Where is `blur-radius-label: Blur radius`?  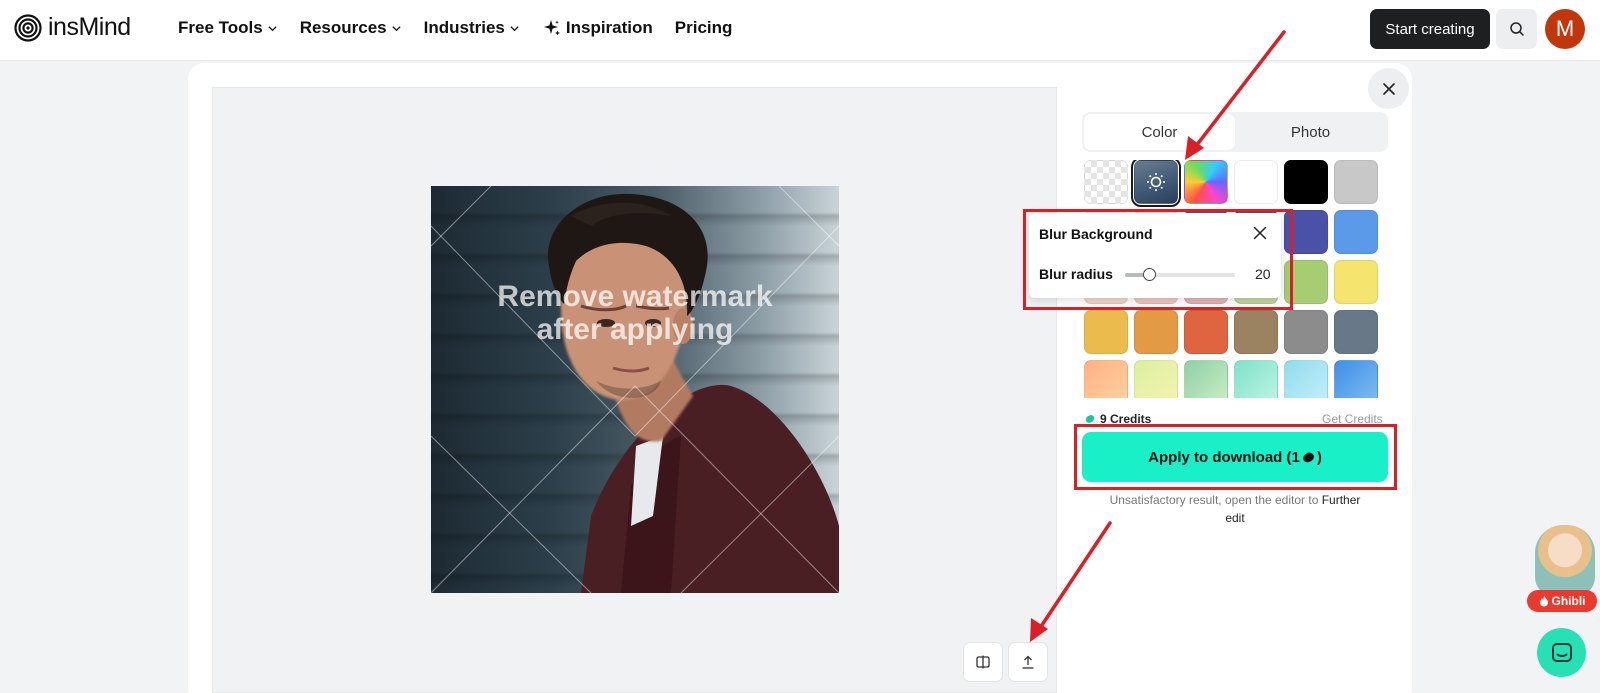
blur-radius-label: Blur radius is located at coordinates (1076, 274).